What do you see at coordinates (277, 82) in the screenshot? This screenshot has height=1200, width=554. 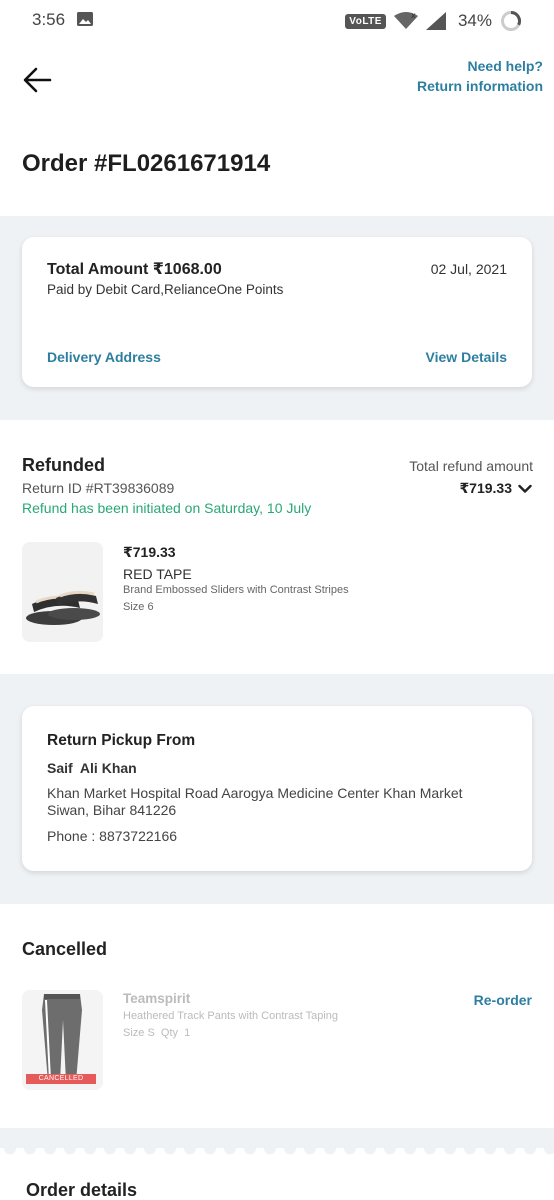 I see `top-bar: Need help? Return information` at bounding box center [277, 82].